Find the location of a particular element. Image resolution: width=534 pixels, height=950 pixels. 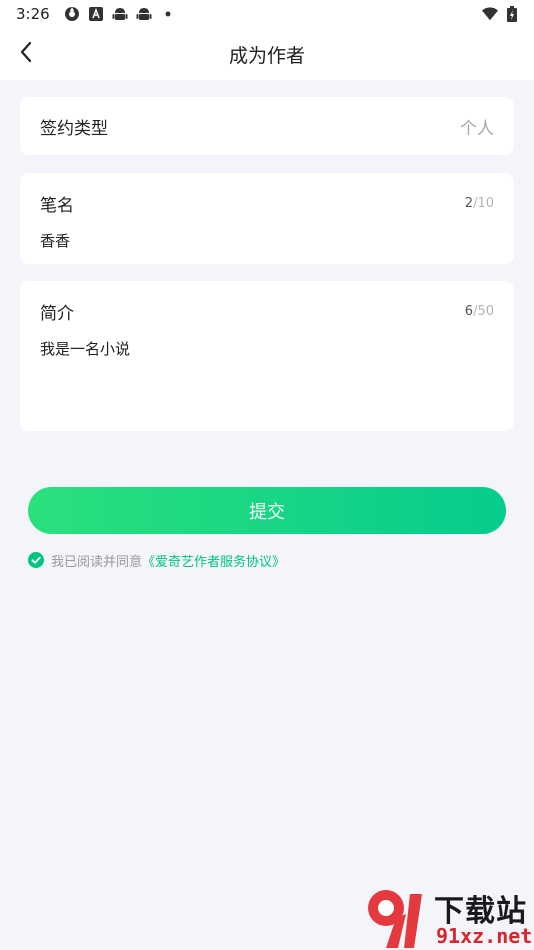

pen-name-card: 笔名 2/10 香香 is located at coordinates (267, 218).